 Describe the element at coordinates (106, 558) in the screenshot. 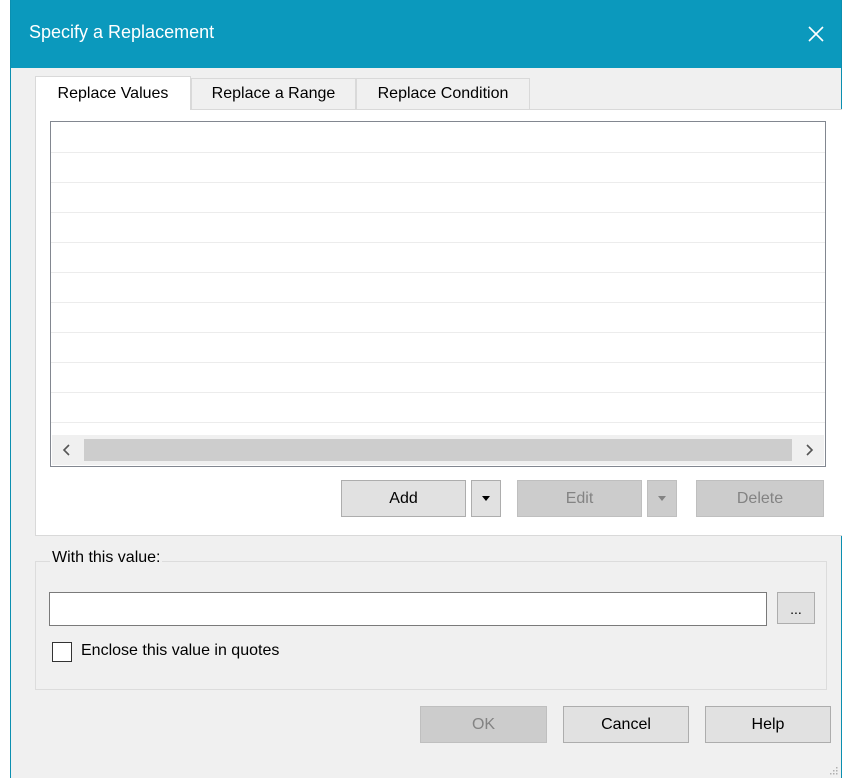

I see `with-value-label: With this value:` at that location.